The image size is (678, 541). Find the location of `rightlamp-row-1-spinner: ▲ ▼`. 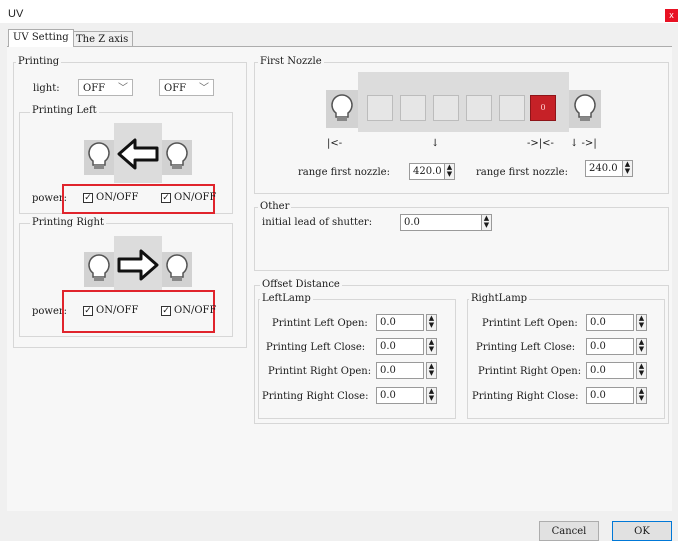

rightlamp-row-1-spinner: ▲ ▼ is located at coordinates (641, 322).